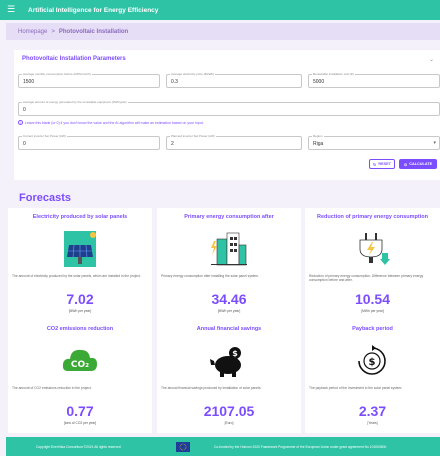  Describe the element at coordinates (183, 446) in the screenshot. I see `eu-flag-icon` at that location.